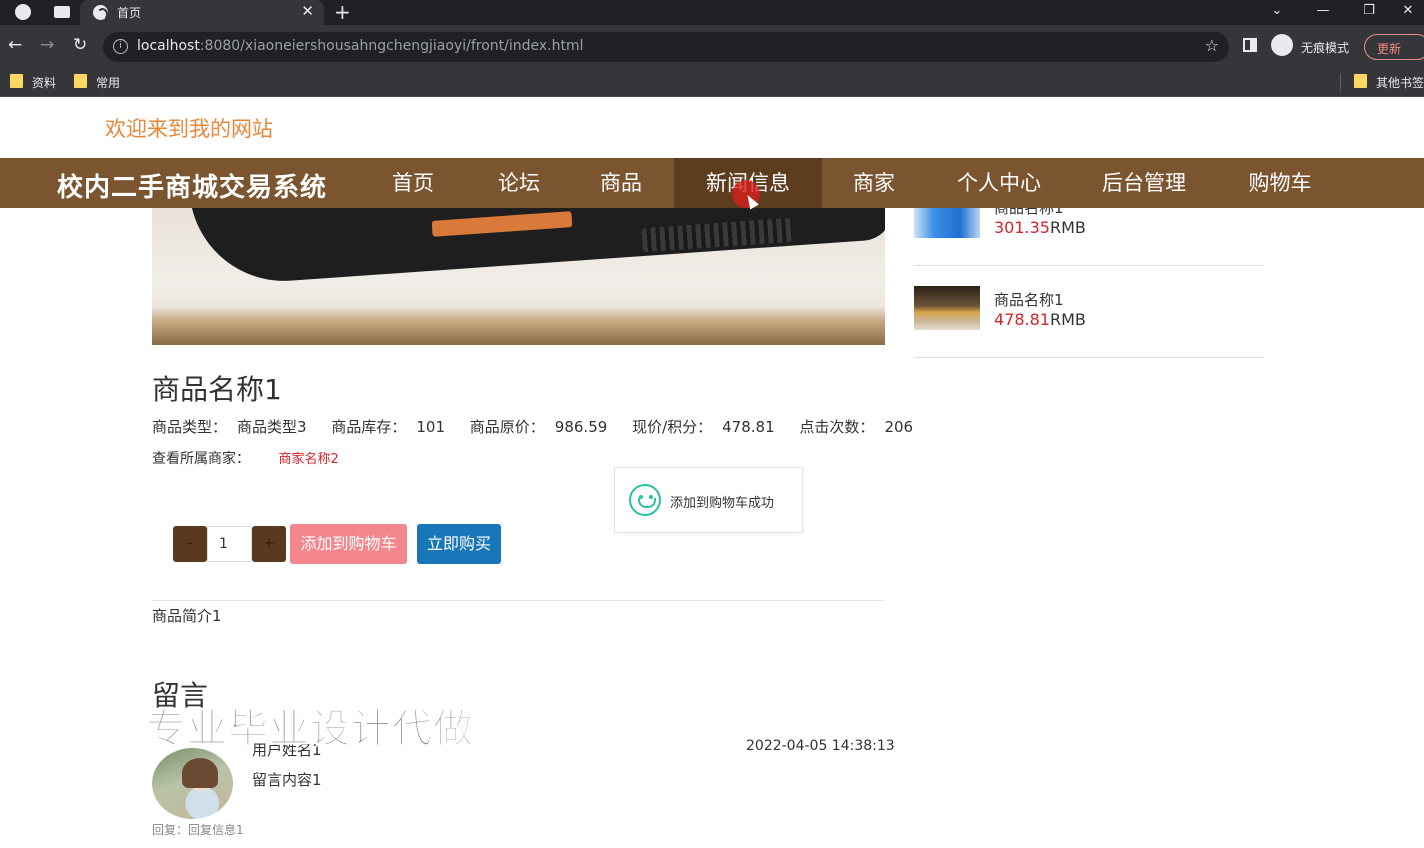  What do you see at coordinates (129, 13) in the screenshot?
I see `tab-title: 首页` at bounding box center [129, 13].